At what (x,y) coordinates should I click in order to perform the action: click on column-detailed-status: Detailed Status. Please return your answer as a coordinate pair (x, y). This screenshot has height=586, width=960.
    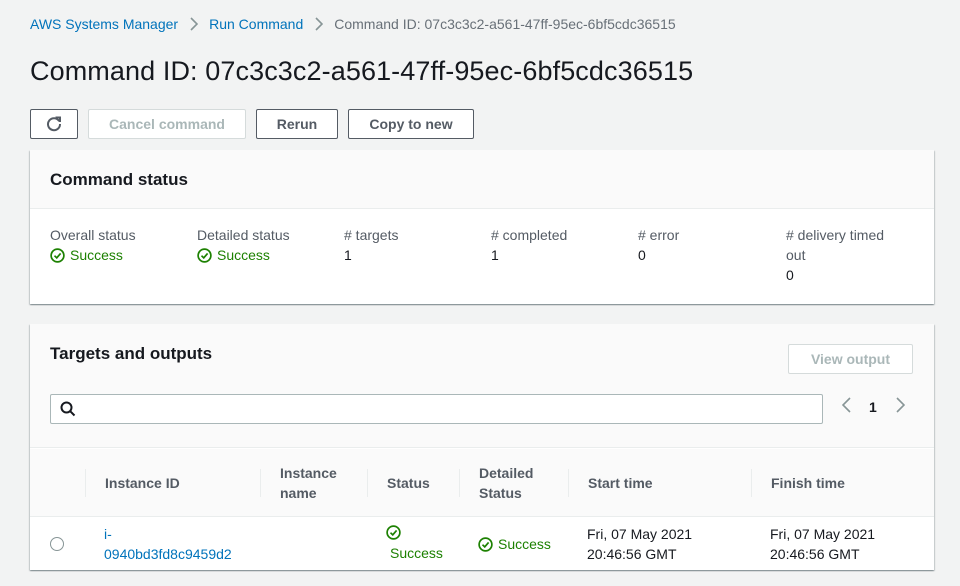
    Looking at the image, I should click on (513, 483).